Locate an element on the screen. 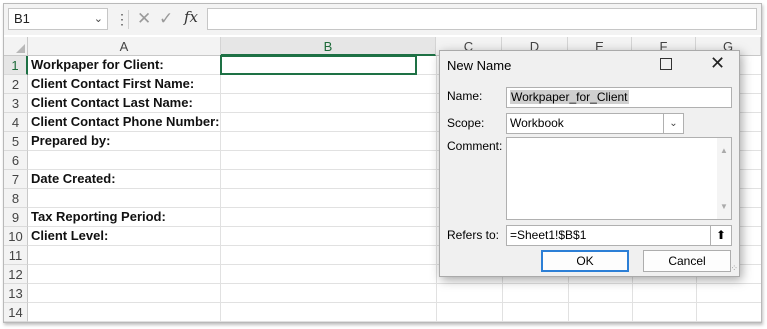  row-header: 8 is located at coordinates (16, 198).